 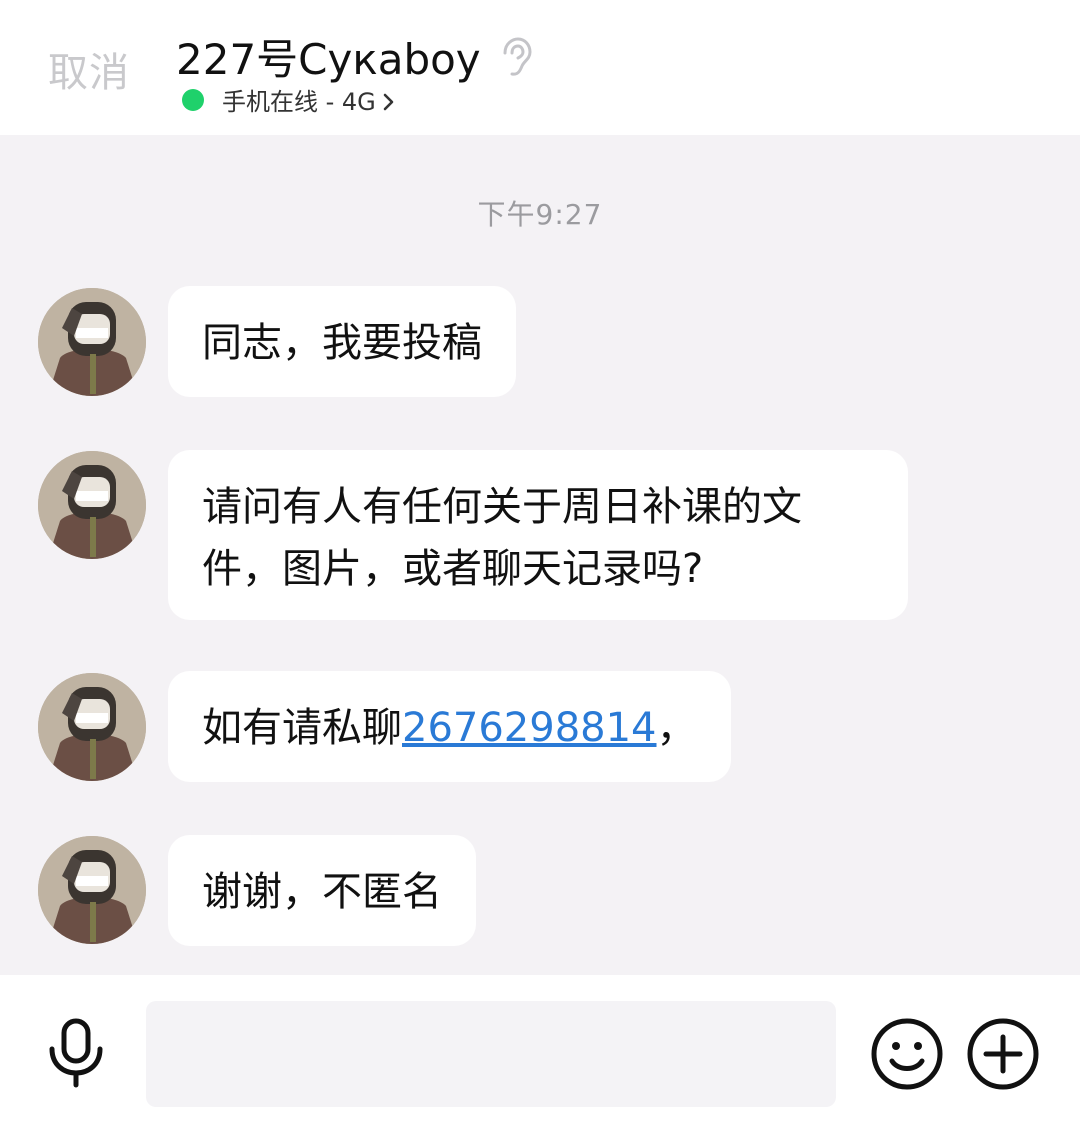 I want to click on message-bubble: 同志，我要投稿, so click(x=342, y=341).